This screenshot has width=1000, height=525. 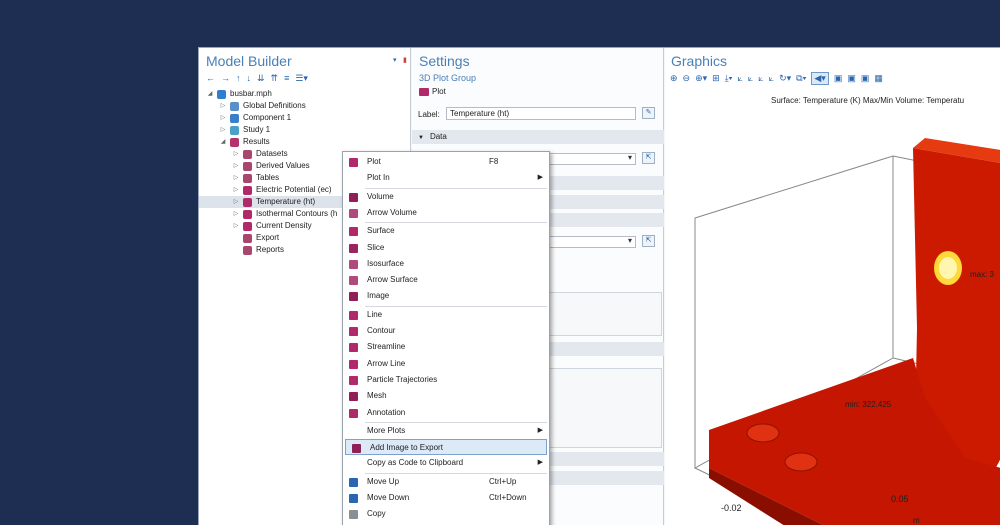 I want to click on graphics-toolbar: ⊕ ⊖ ⊕▾ ⊞ ⤓▾ ⟀ ⟀ ⟀ ⟀ ↻▾ ⧉▾ ◀▾ ▣ ▣ ▣ ▦, so click(x=776, y=78).